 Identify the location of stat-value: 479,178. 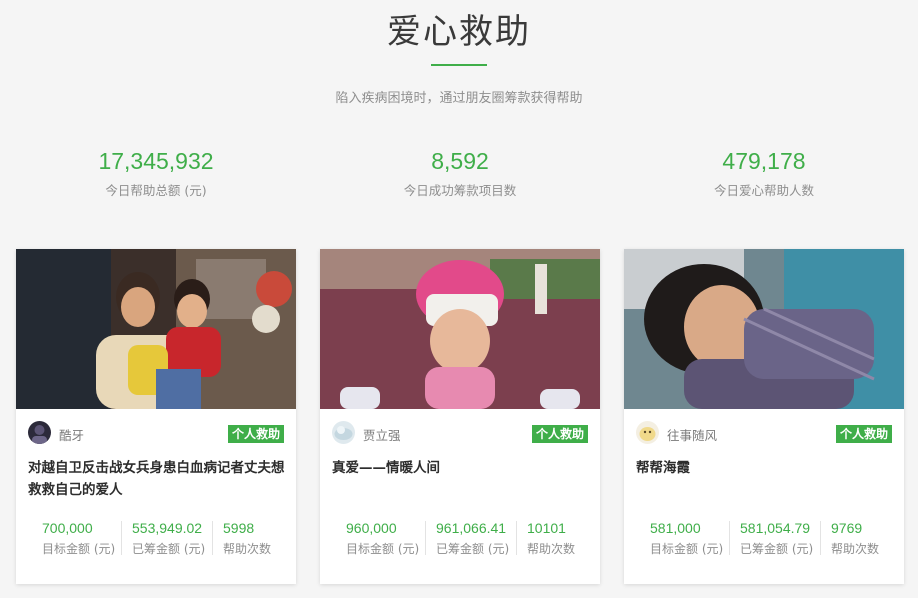
(764, 161).